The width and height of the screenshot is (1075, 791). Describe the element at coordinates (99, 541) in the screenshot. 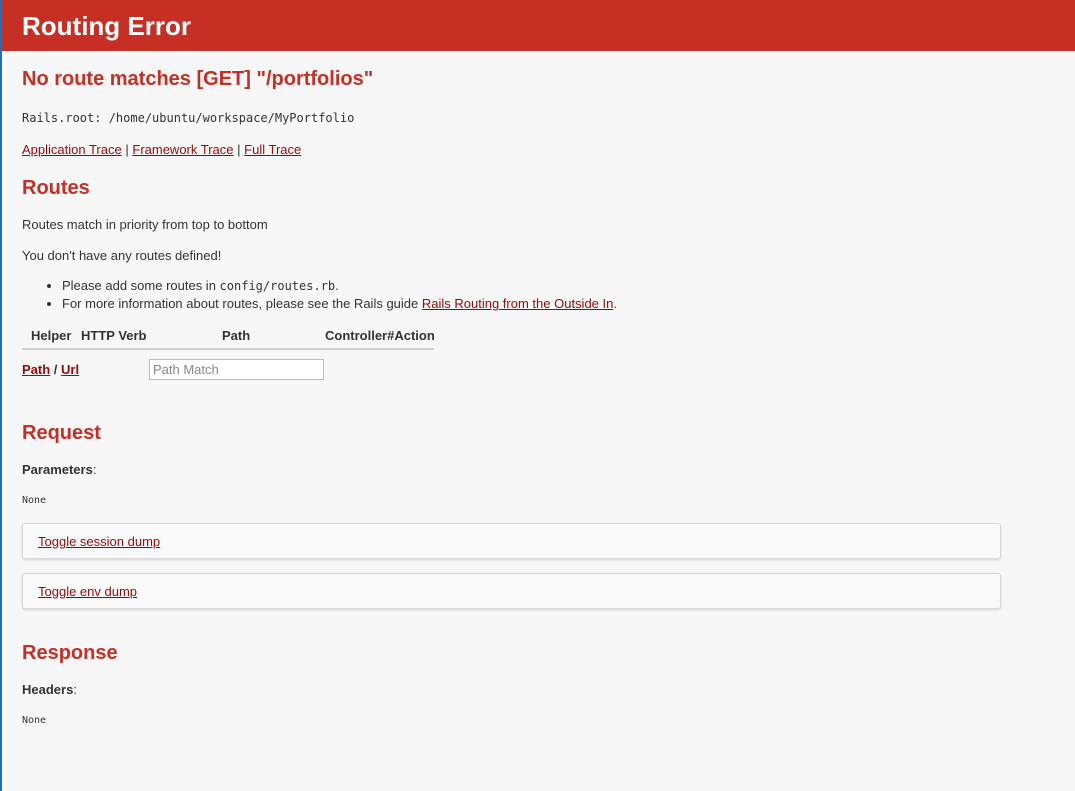

I see `toggle-session-dump-link: Toggle session dump` at that location.